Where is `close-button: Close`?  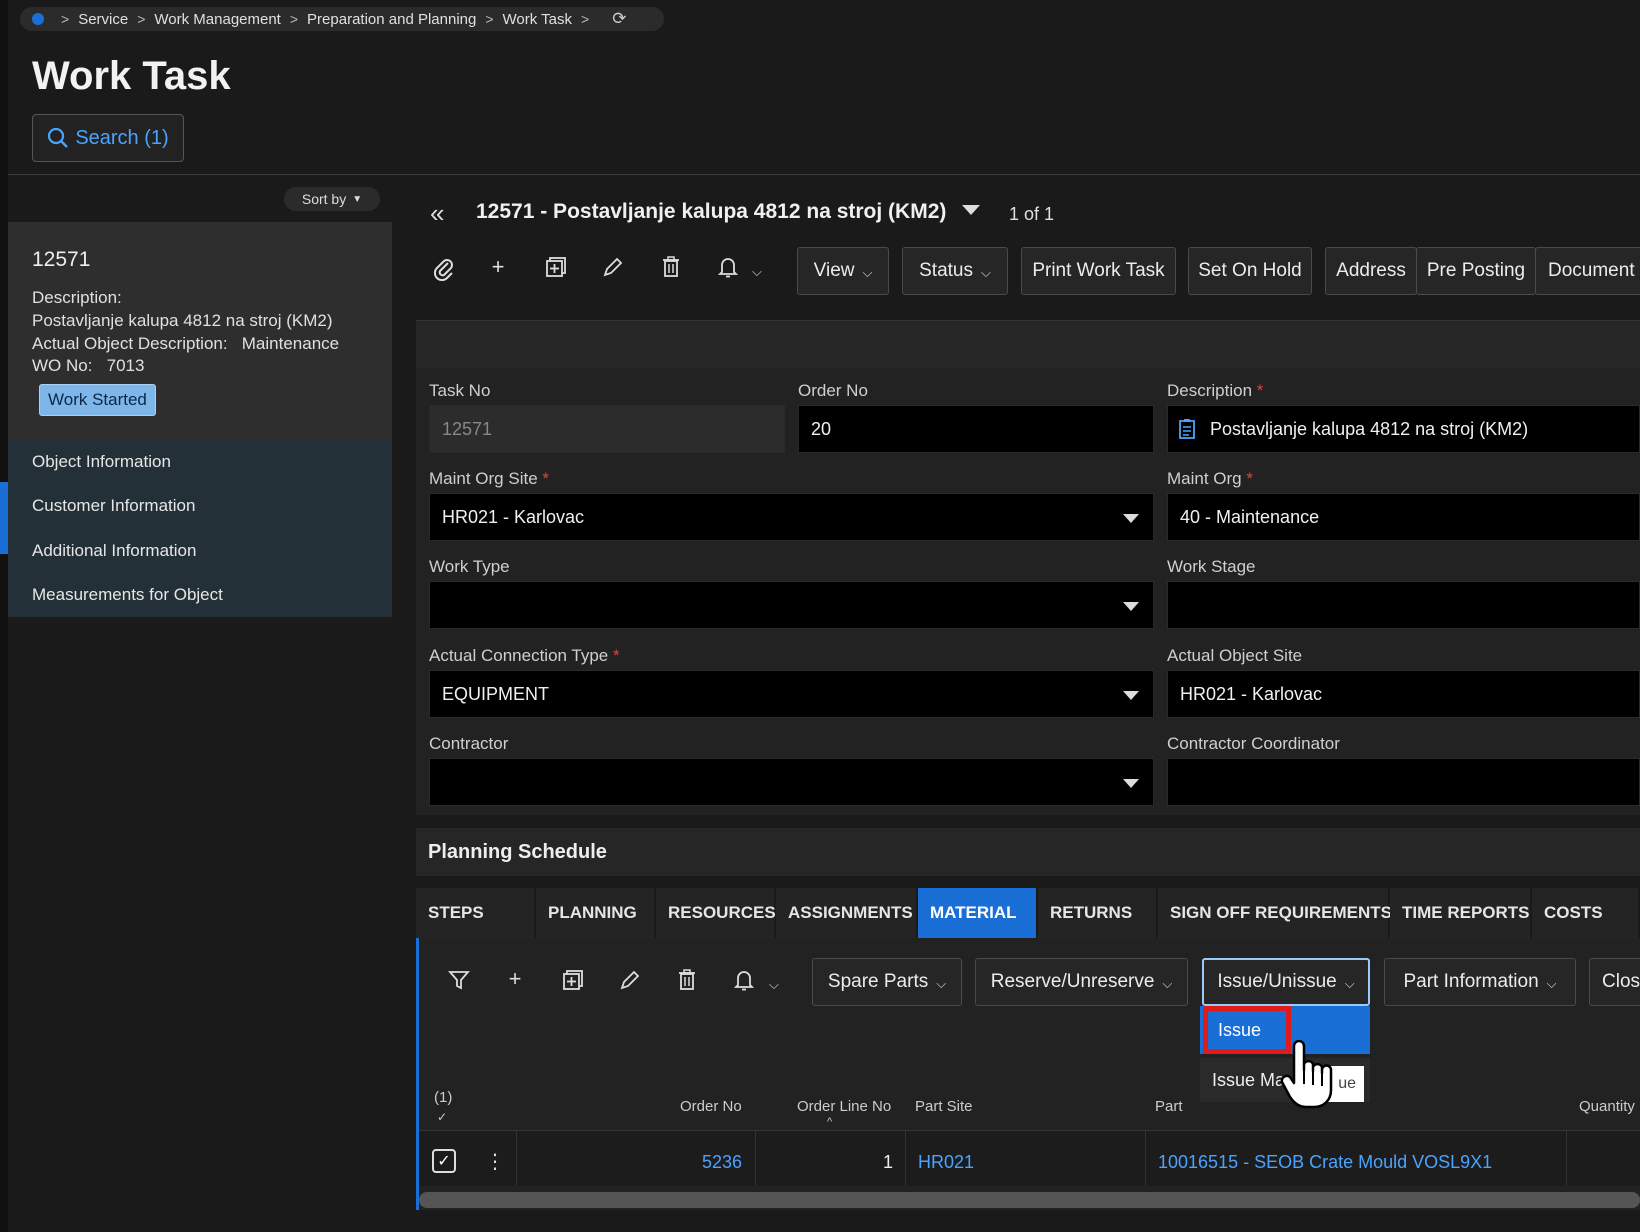 close-button: Close is located at coordinates (1614, 982).